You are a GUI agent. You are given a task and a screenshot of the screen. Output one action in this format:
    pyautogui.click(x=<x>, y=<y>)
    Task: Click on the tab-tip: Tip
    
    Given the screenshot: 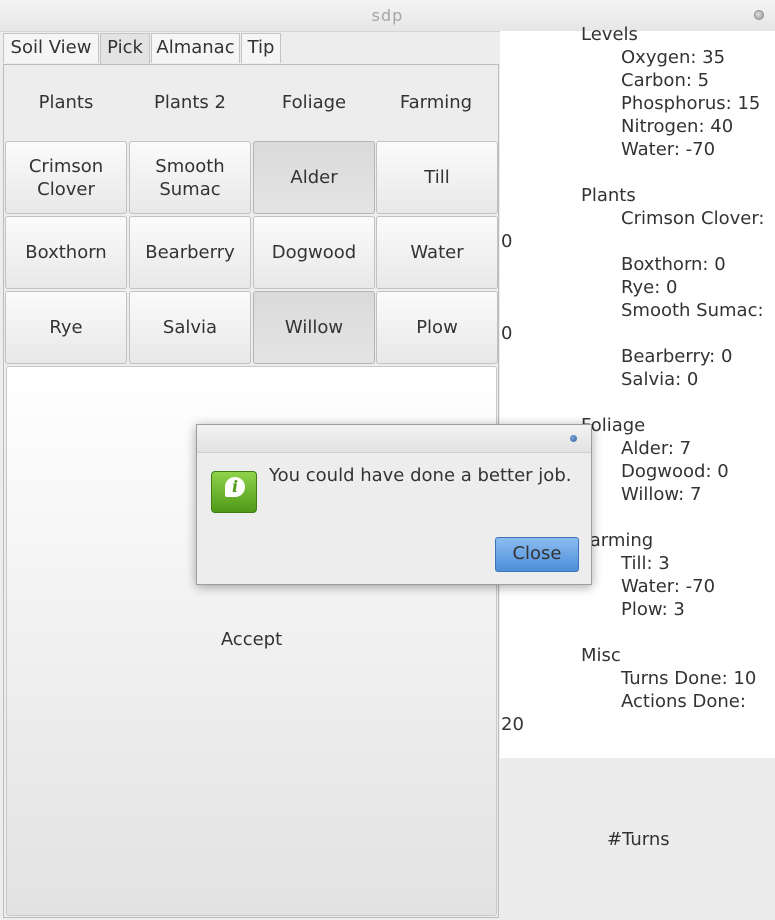 What is the action you would take?
    pyautogui.click(x=261, y=48)
    